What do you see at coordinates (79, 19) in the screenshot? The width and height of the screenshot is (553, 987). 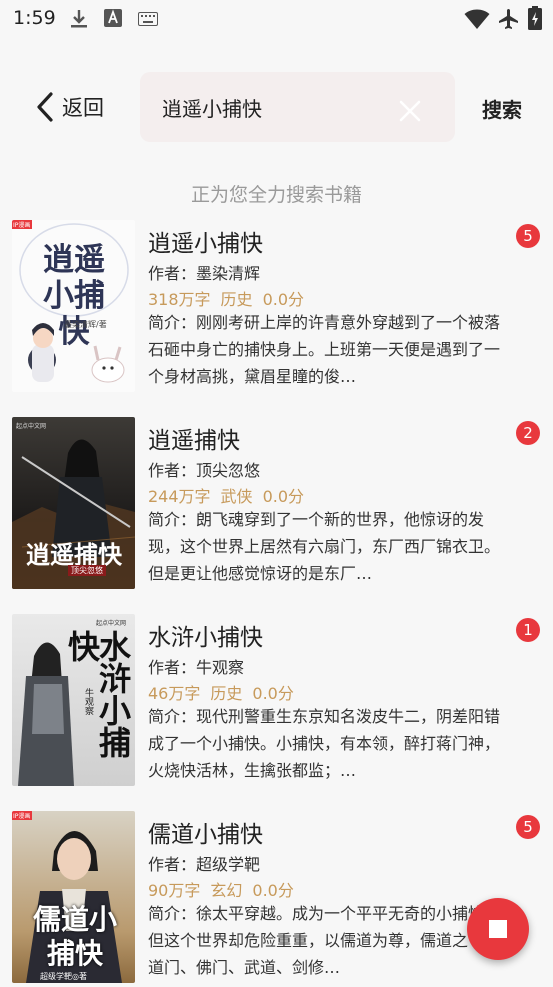 I see `download-icon` at bounding box center [79, 19].